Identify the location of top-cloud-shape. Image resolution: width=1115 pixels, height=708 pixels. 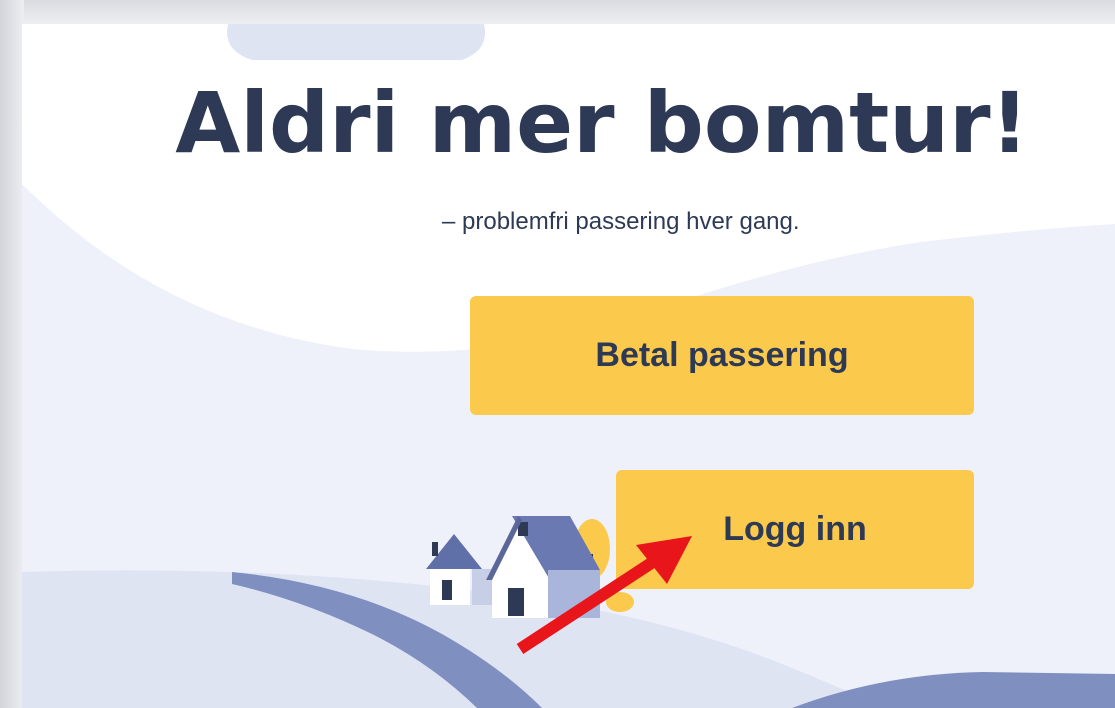
(356, 42).